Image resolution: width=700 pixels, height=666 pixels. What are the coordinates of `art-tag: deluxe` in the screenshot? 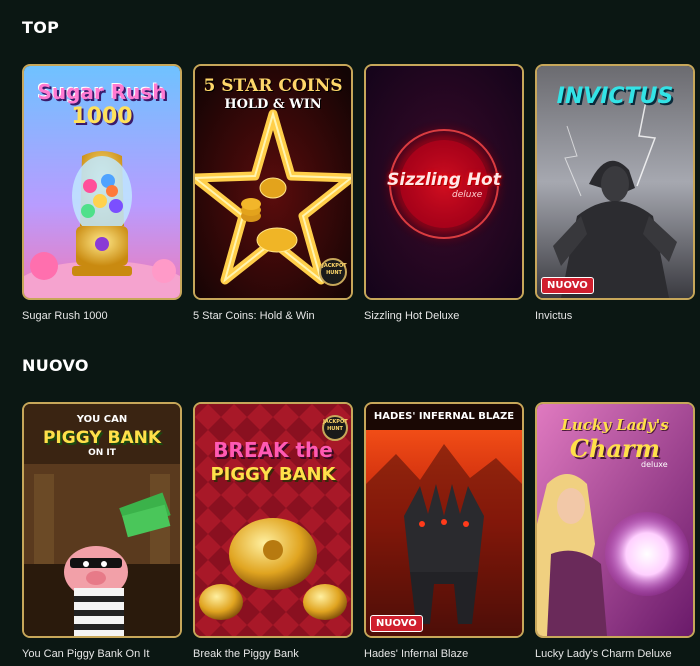 It's located at (654, 464).